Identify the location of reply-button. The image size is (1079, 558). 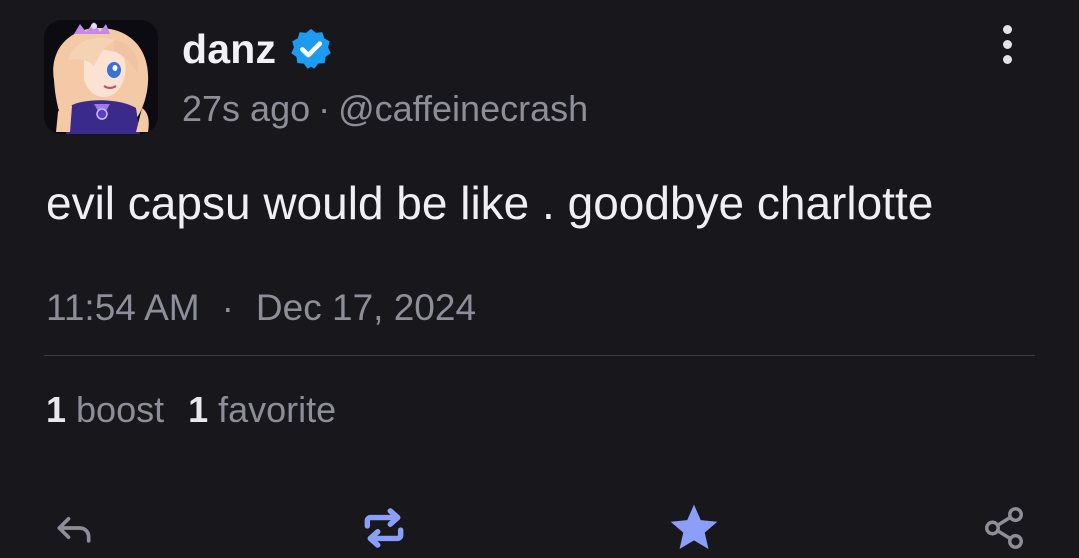
(74, 528).